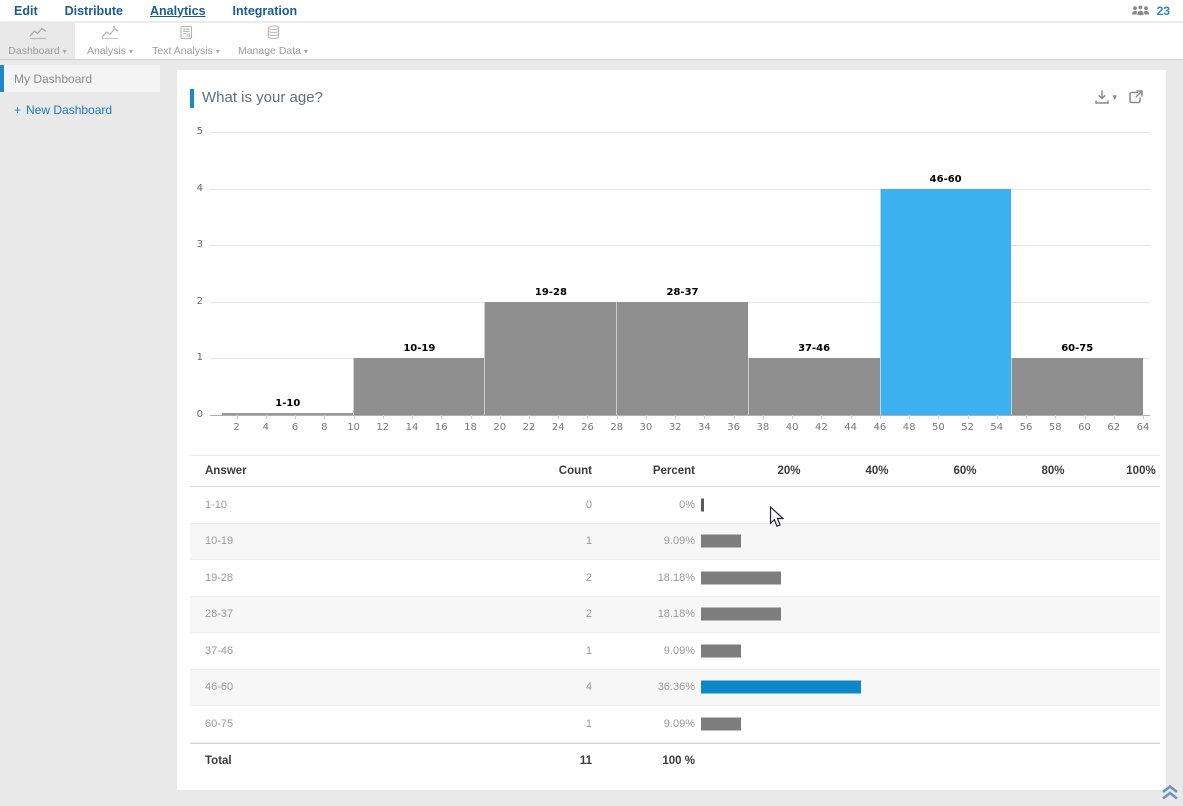 The image size is (1183, 806). Describe the element at coordinates (94, 11) in the screenshot. I see `nav-distribute: Distribute` at that location.